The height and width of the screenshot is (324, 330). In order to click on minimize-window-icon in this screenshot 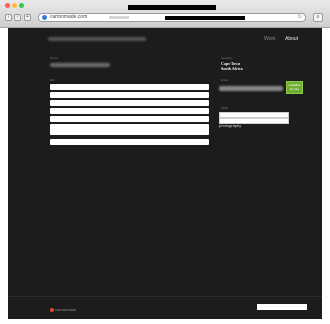, I will do `click(14, 5)`.